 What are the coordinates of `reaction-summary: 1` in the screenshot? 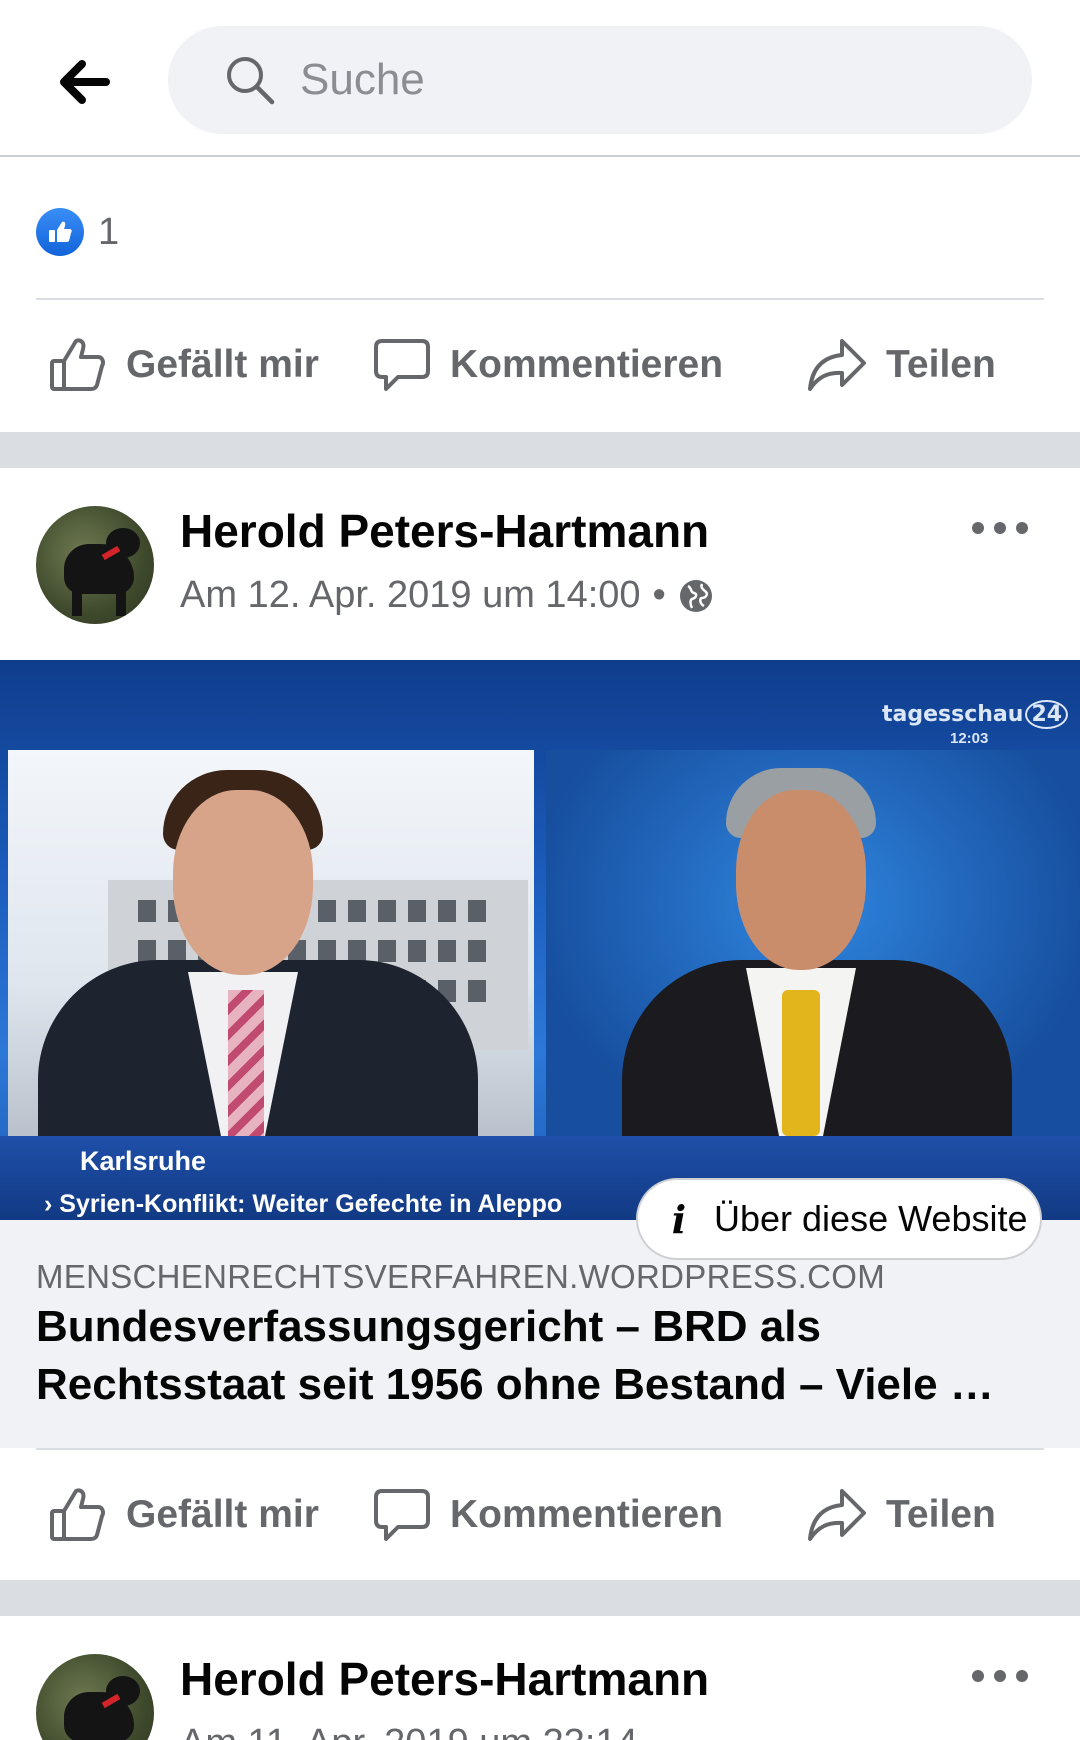 It's located at (77, 232).